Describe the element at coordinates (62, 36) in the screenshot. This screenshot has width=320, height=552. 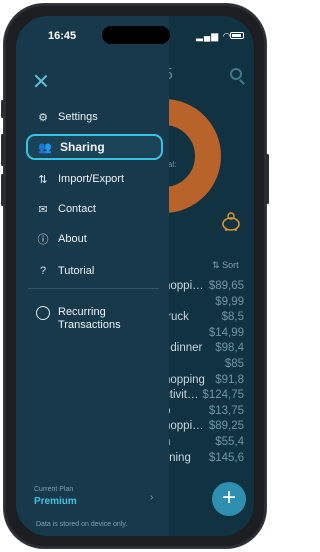
I see `status-time: 16:45` at that location.